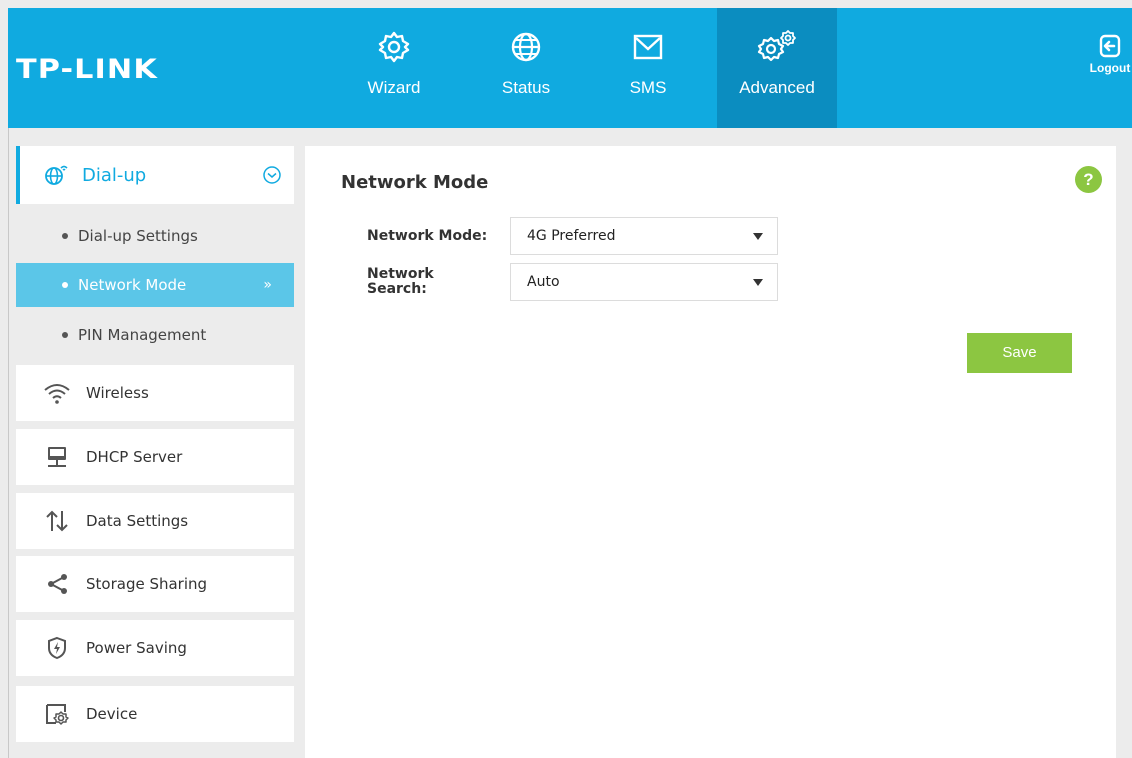 Image resolution: width=1132 pixels, height=758 pixels. I want to click on network-search-value: Auto, so click(543, 282).